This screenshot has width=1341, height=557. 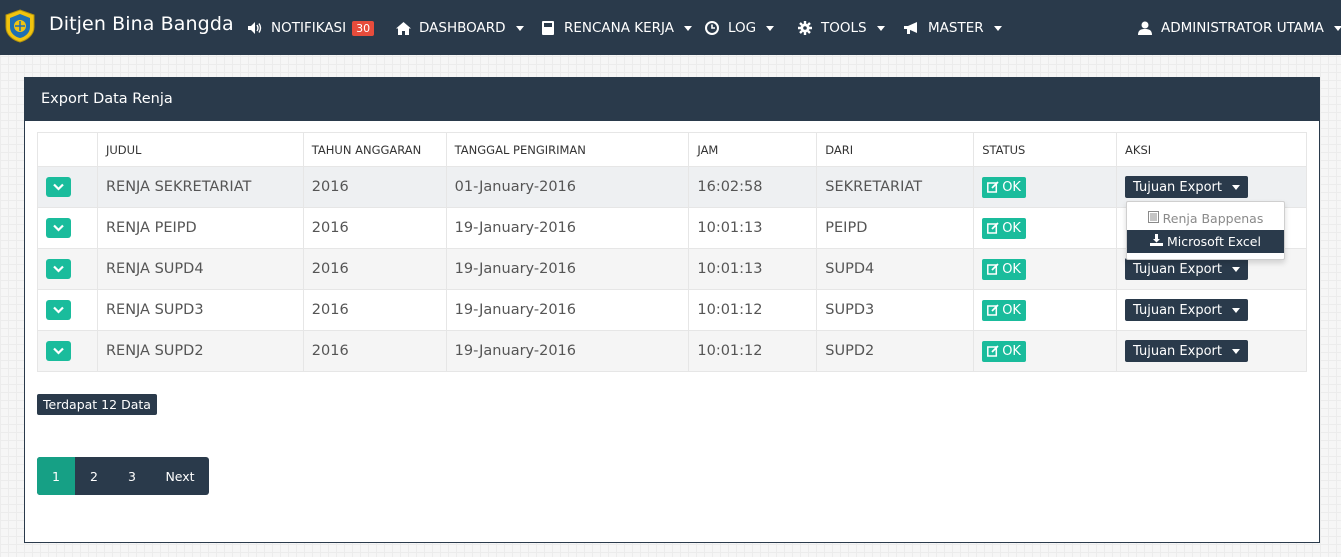 What do you see at coordinates (895, 187) in the screenshot?
I see `dari-cell: SEKRETARIAT` at bounding box center [895, 187].